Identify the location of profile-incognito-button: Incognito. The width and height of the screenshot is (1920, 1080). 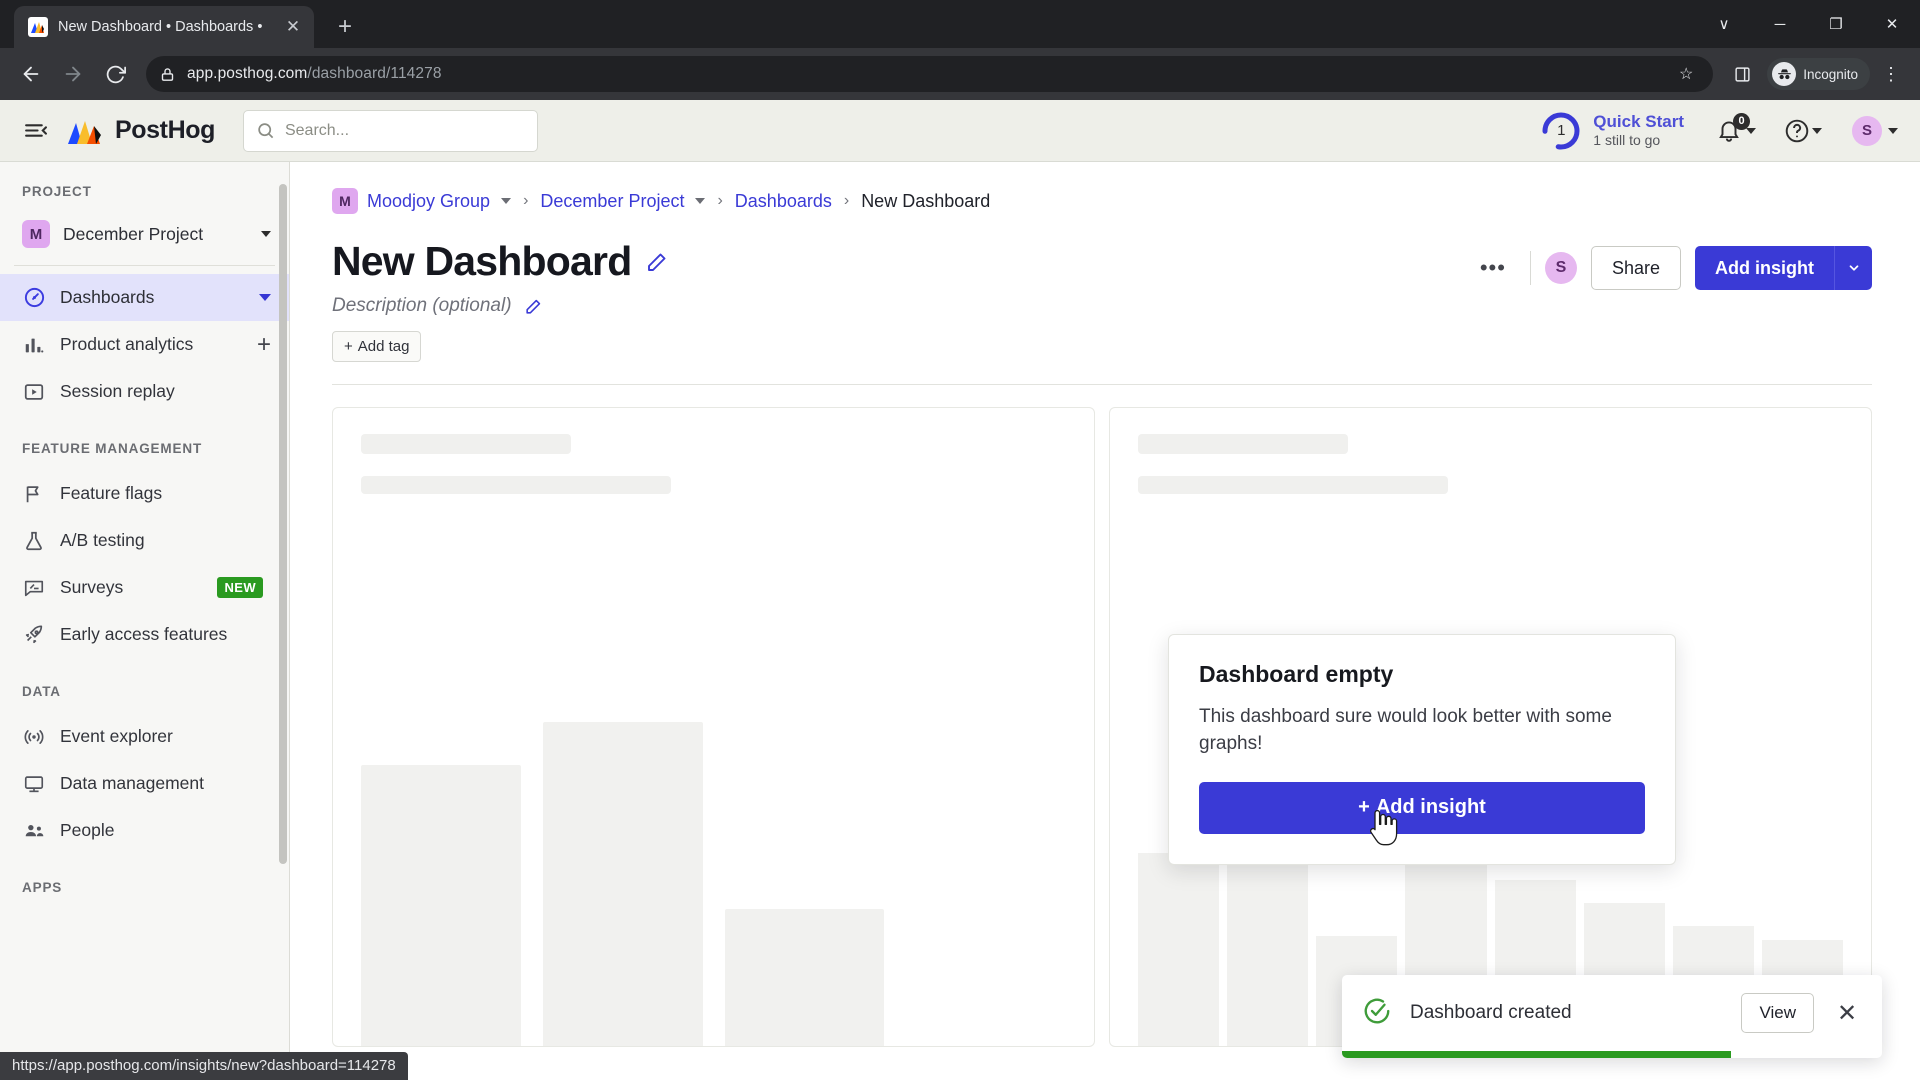
(1818, 74).